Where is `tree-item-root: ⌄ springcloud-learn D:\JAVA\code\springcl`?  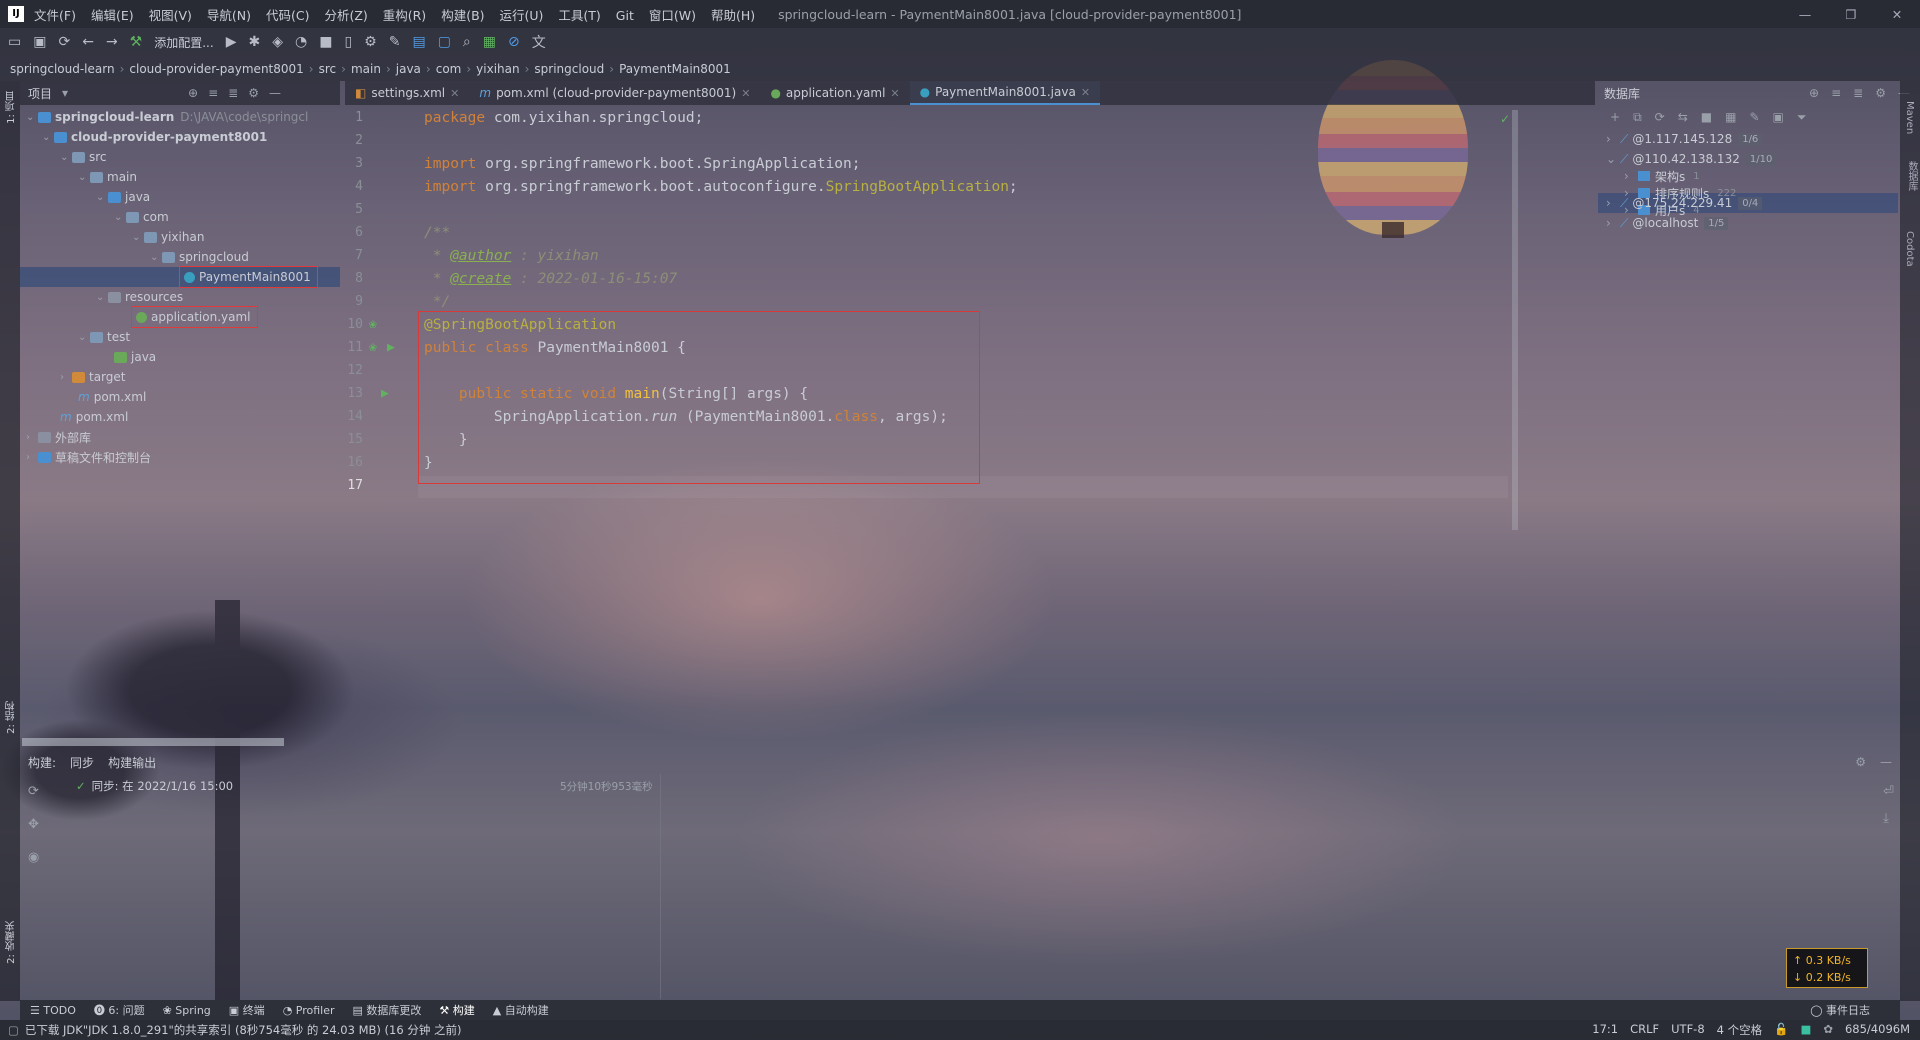
tree-item-root: ⌄ springcloud-learn D:\JAVA\code\springcl is located at coordinates (167, 117).